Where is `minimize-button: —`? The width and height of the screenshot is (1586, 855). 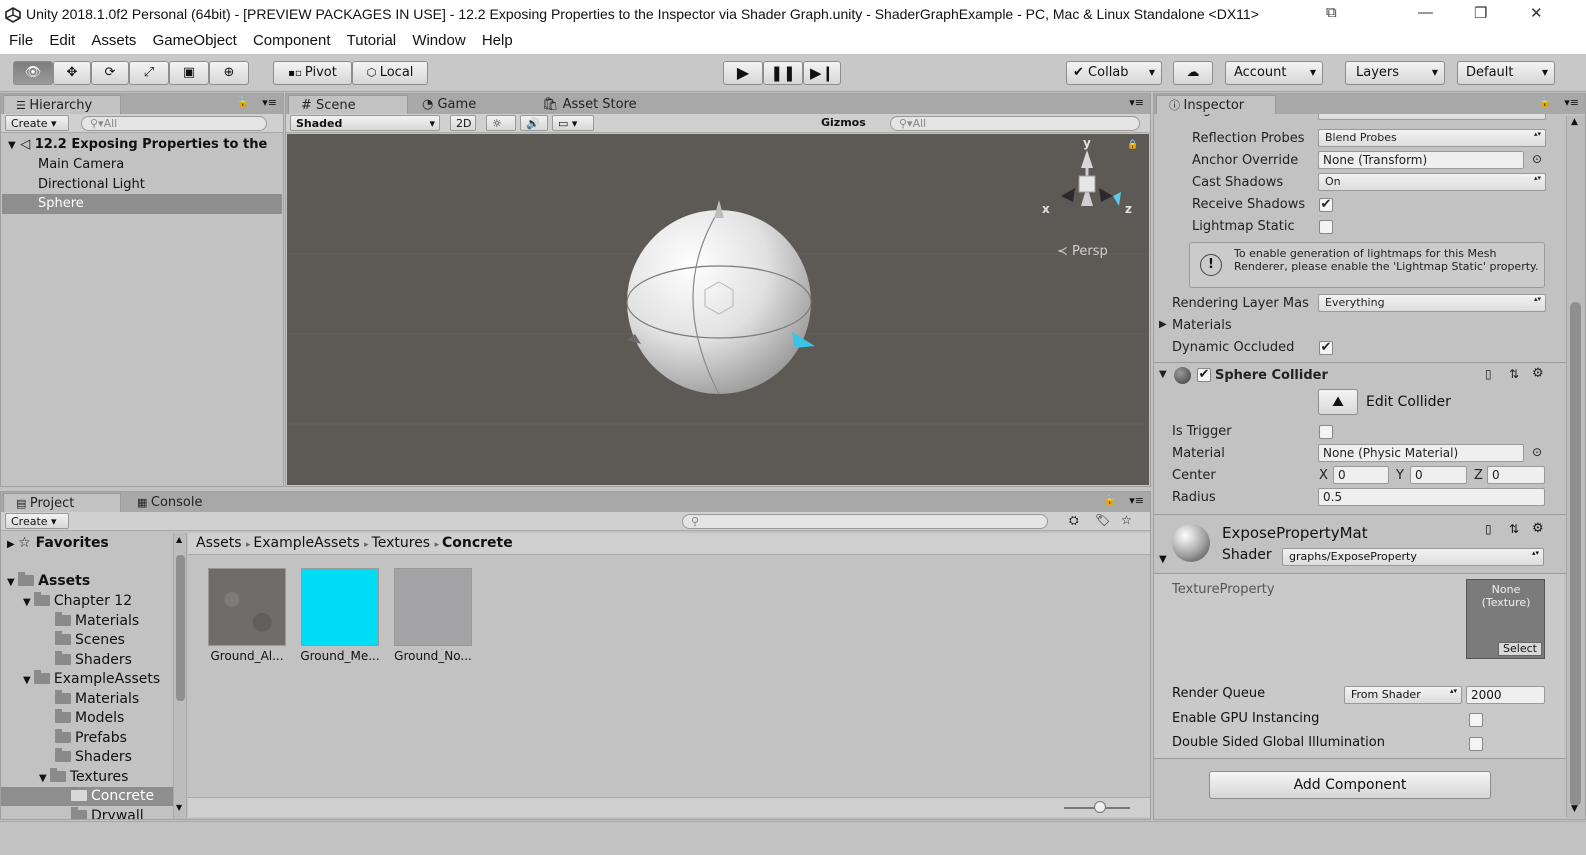 minimize-button: — is located at coordinates (1425, 12).